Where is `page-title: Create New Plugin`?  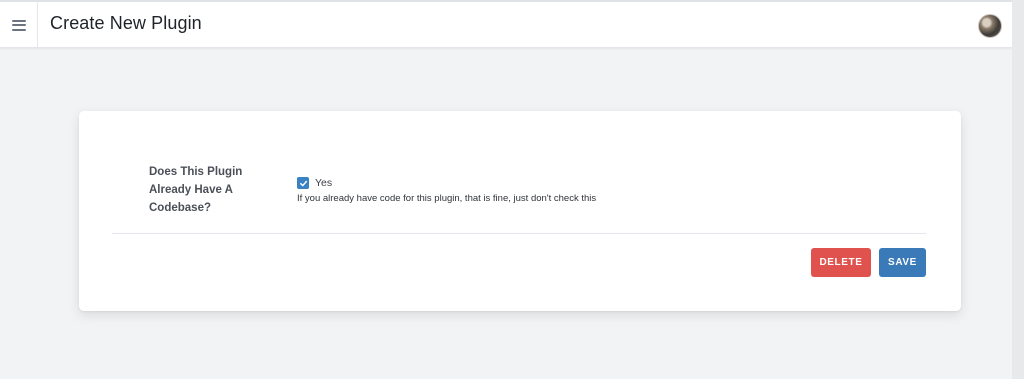 page-title: Create New Plugin is located at coordinates (126, 23).